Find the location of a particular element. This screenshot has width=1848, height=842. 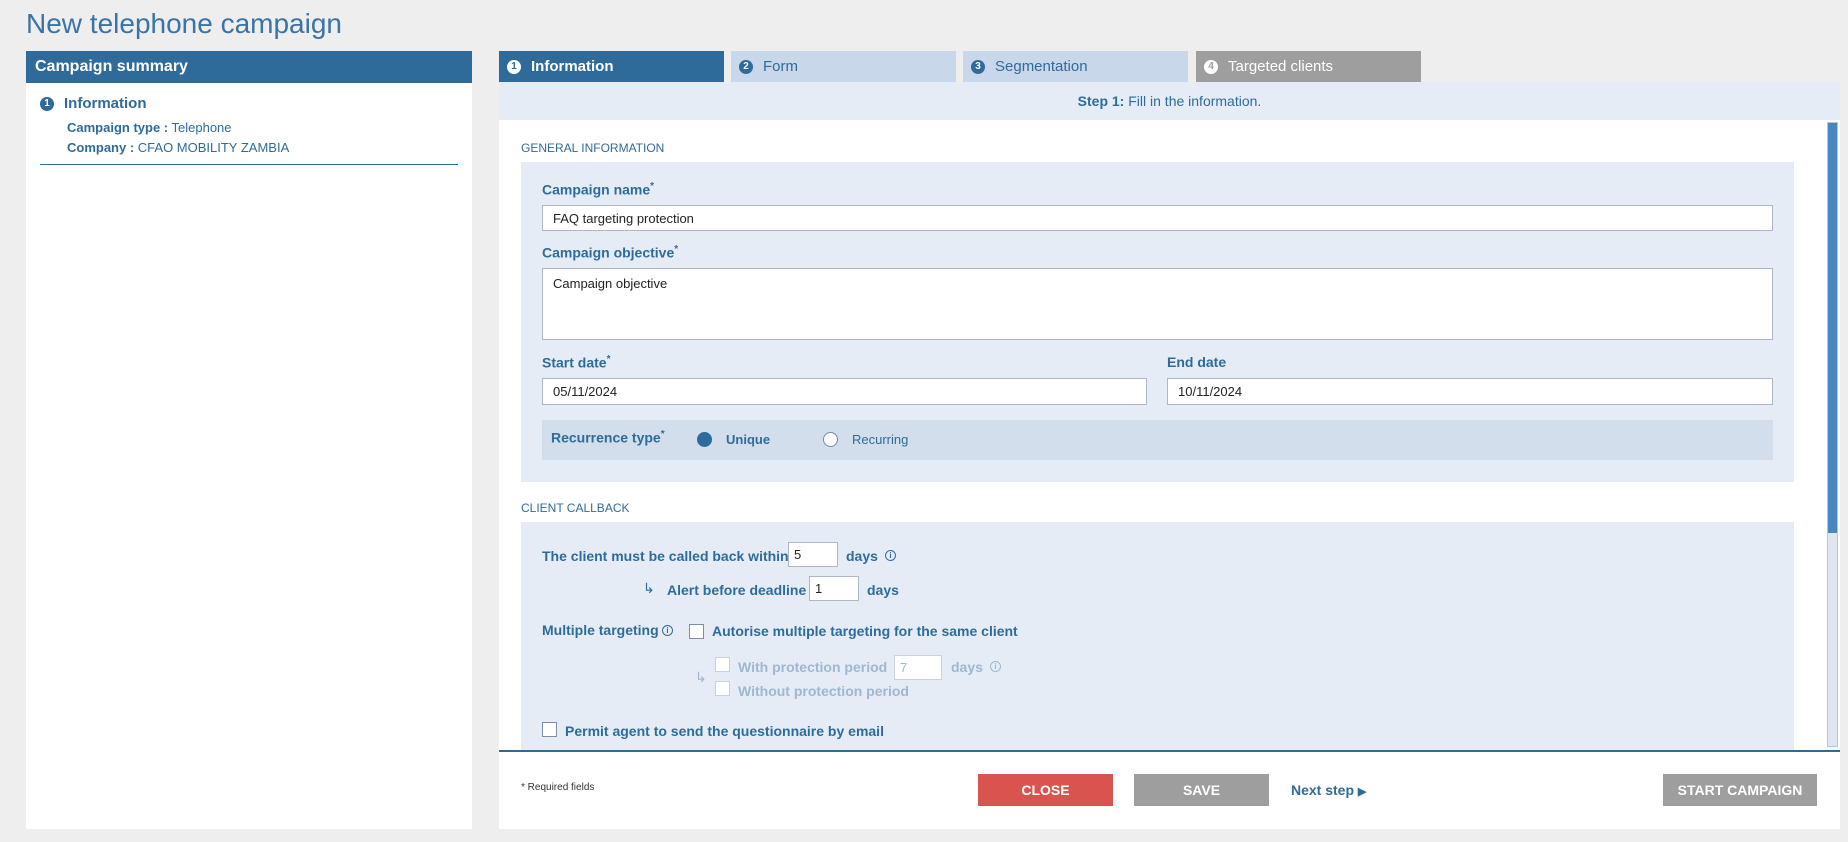

tab-label: Targeted clients is located at coordinates (1281, 66).